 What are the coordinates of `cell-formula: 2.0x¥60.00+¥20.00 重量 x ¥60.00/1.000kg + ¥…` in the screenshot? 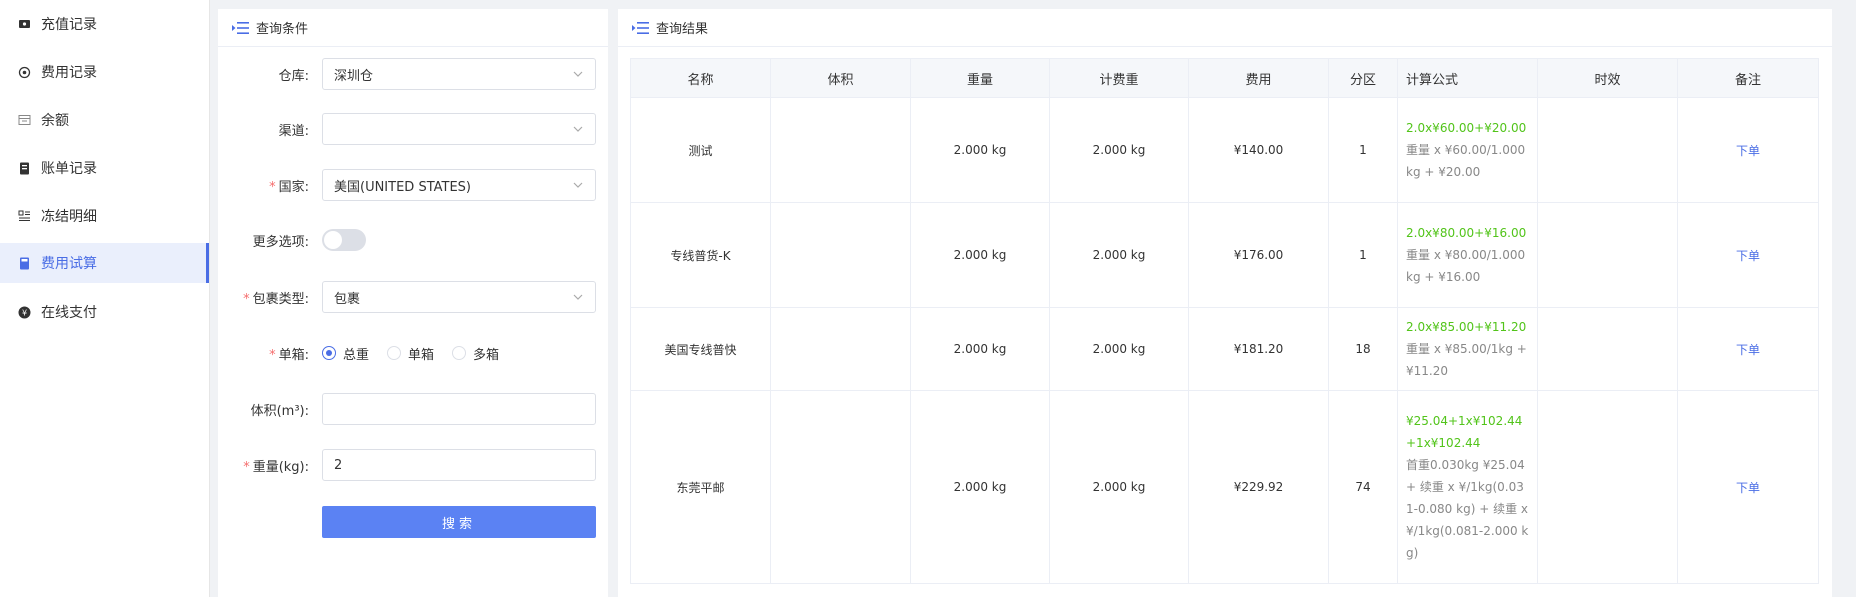 It's located at (1467, 150).